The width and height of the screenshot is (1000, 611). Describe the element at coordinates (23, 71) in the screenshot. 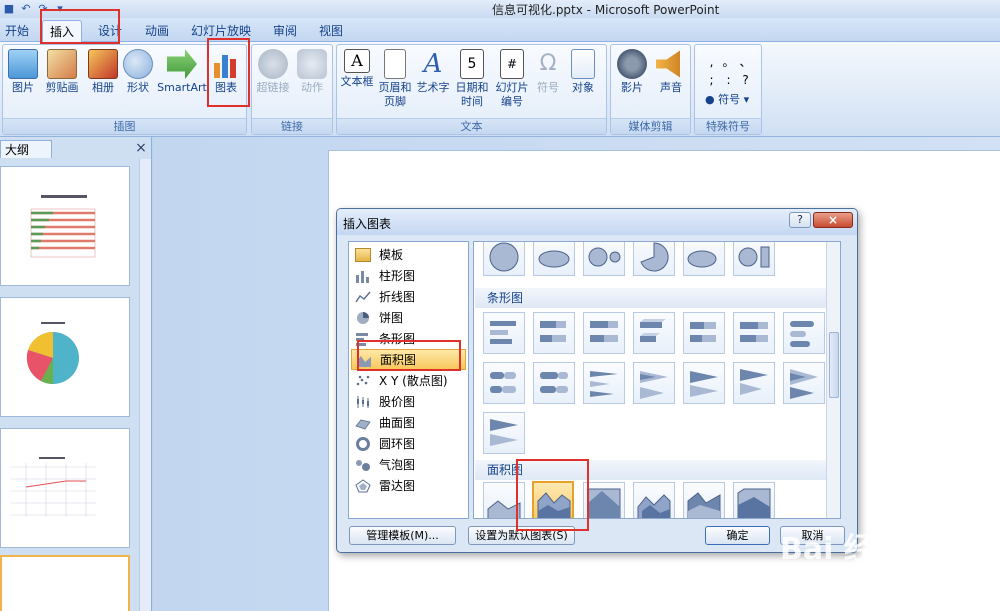

I see `picture-button: 图片` at that location.